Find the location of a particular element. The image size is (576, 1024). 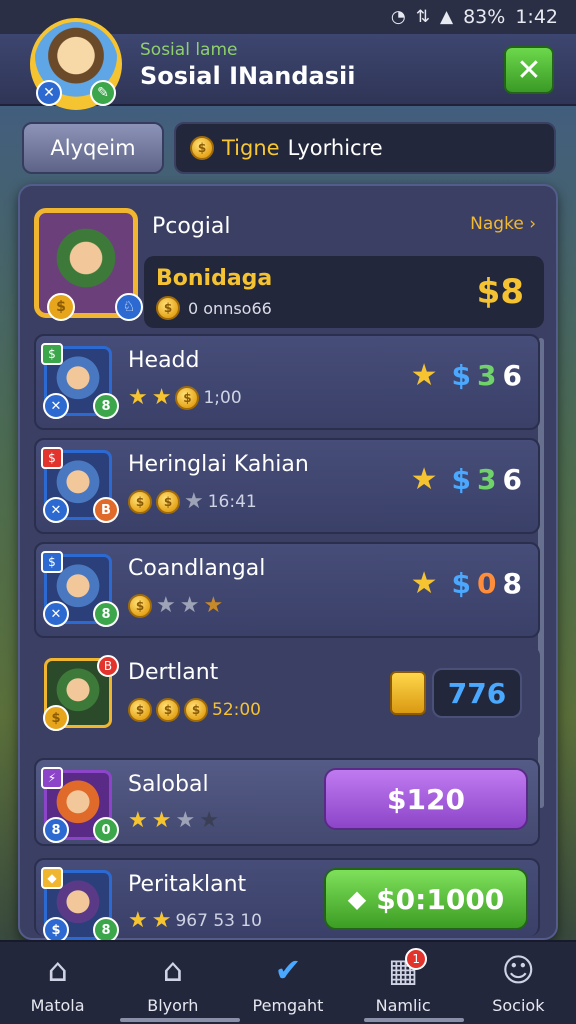

nav-label: Namlic is located at coordinates (403, 1005).